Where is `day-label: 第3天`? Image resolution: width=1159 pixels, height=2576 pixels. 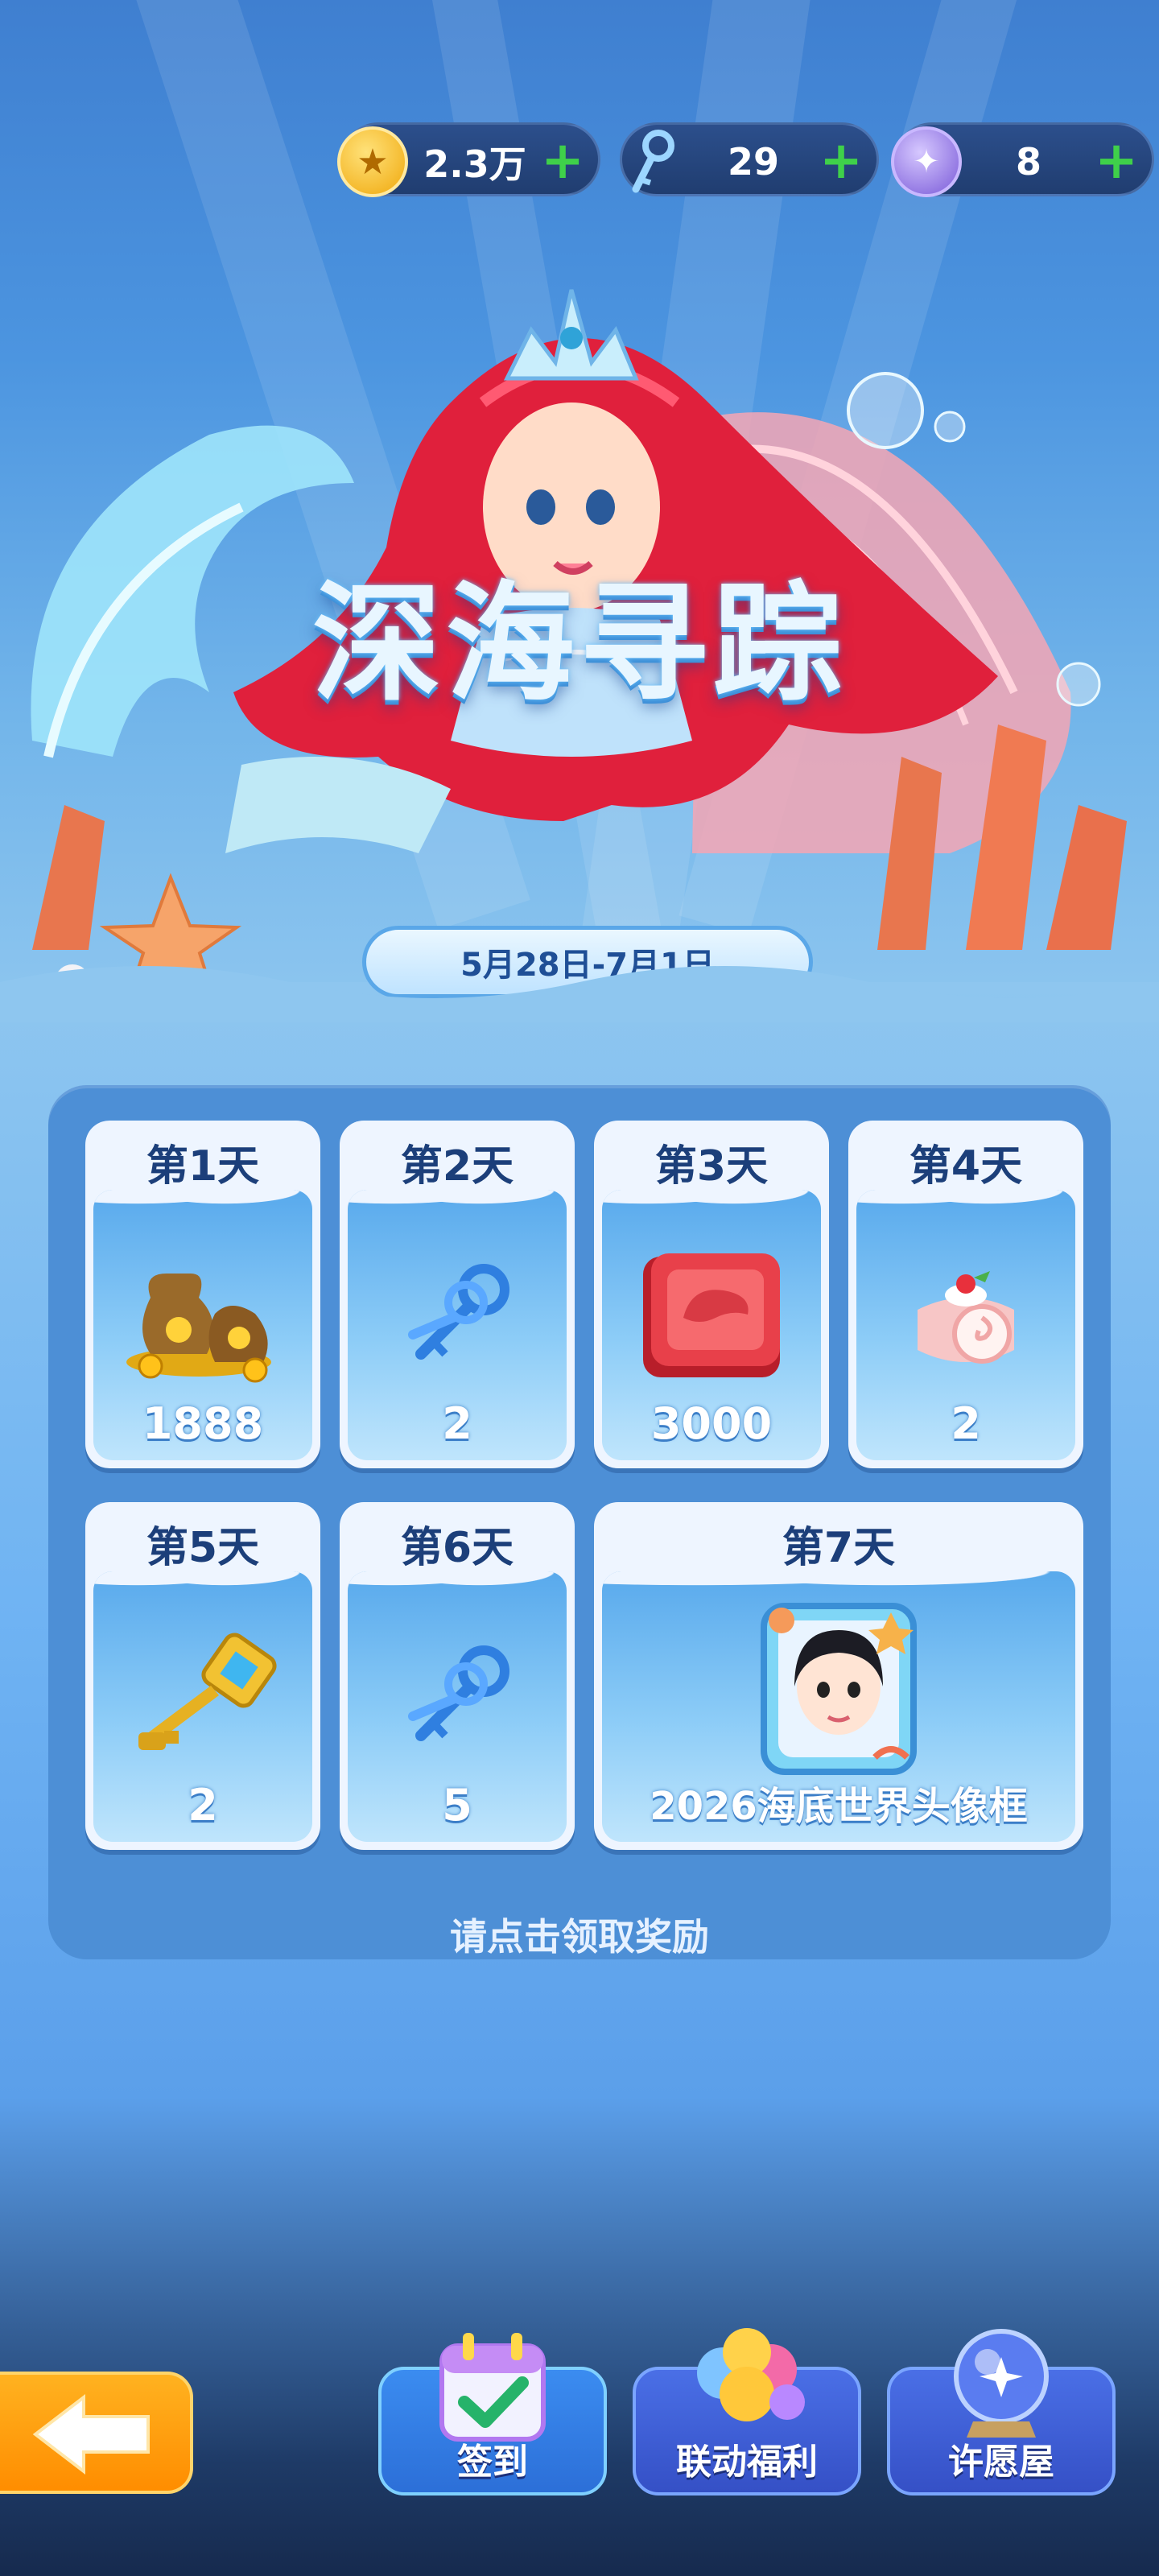 day-label: 第3天 is located at coordinates (711, 1166).